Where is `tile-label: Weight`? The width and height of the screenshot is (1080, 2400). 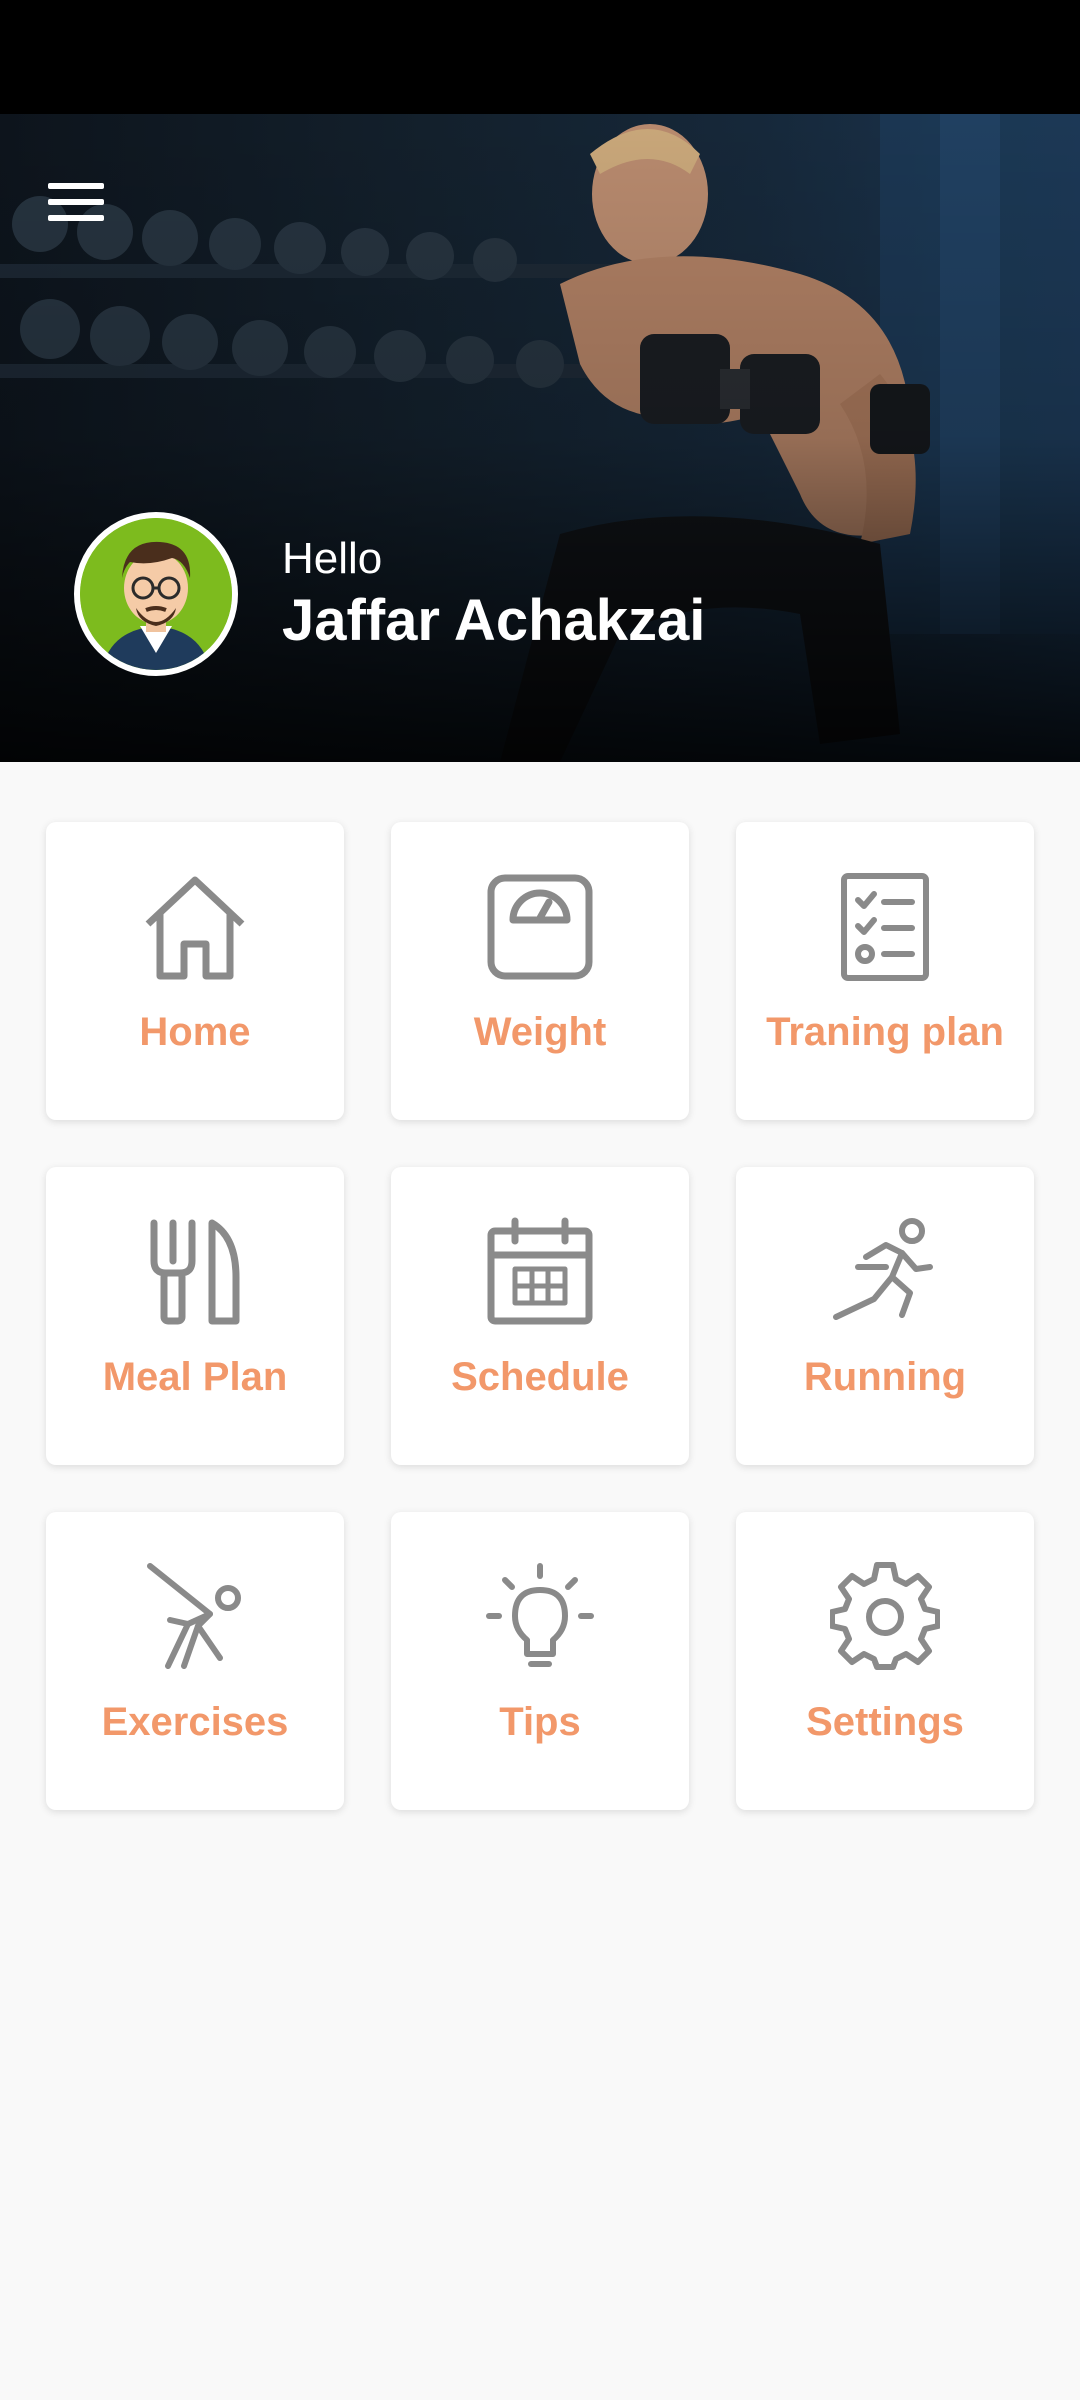 tile-label: Weight is located at coordinates (540, 1032).